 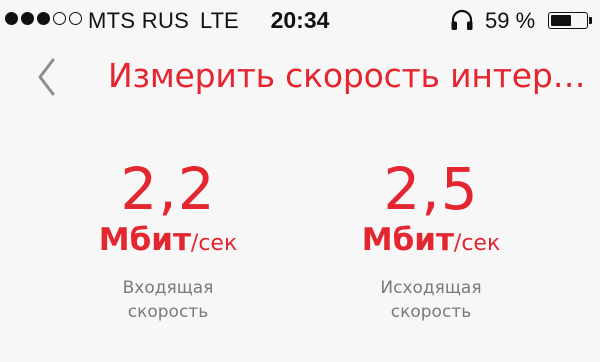 I want to click on outgoing-speed-unit: Мбит/сек, so click(x=431, y=243).